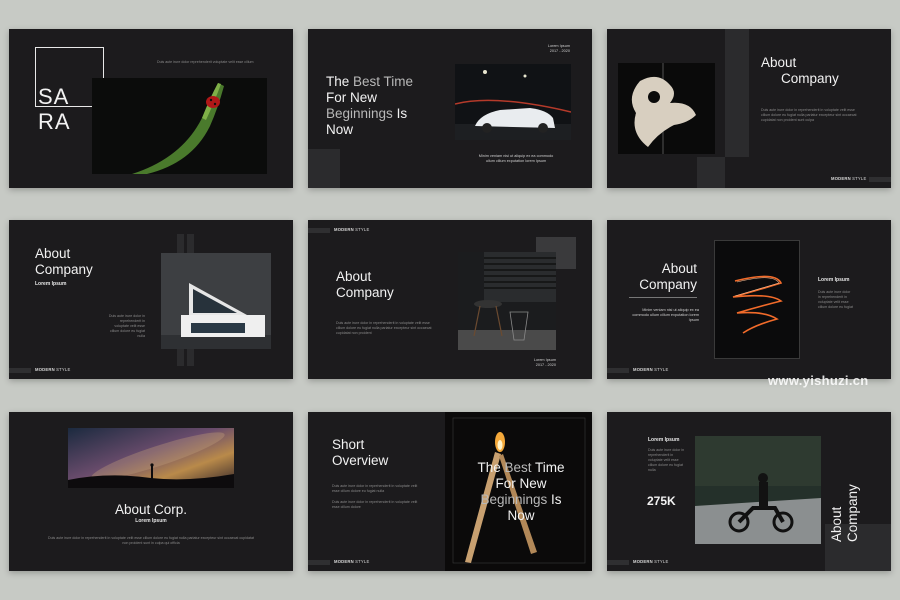 The width and height of the screenshot is (900, 600). What do you see at coordinates (663, 297) in the screenshot?
I see `title-underline` at bounding box center [663, 297].